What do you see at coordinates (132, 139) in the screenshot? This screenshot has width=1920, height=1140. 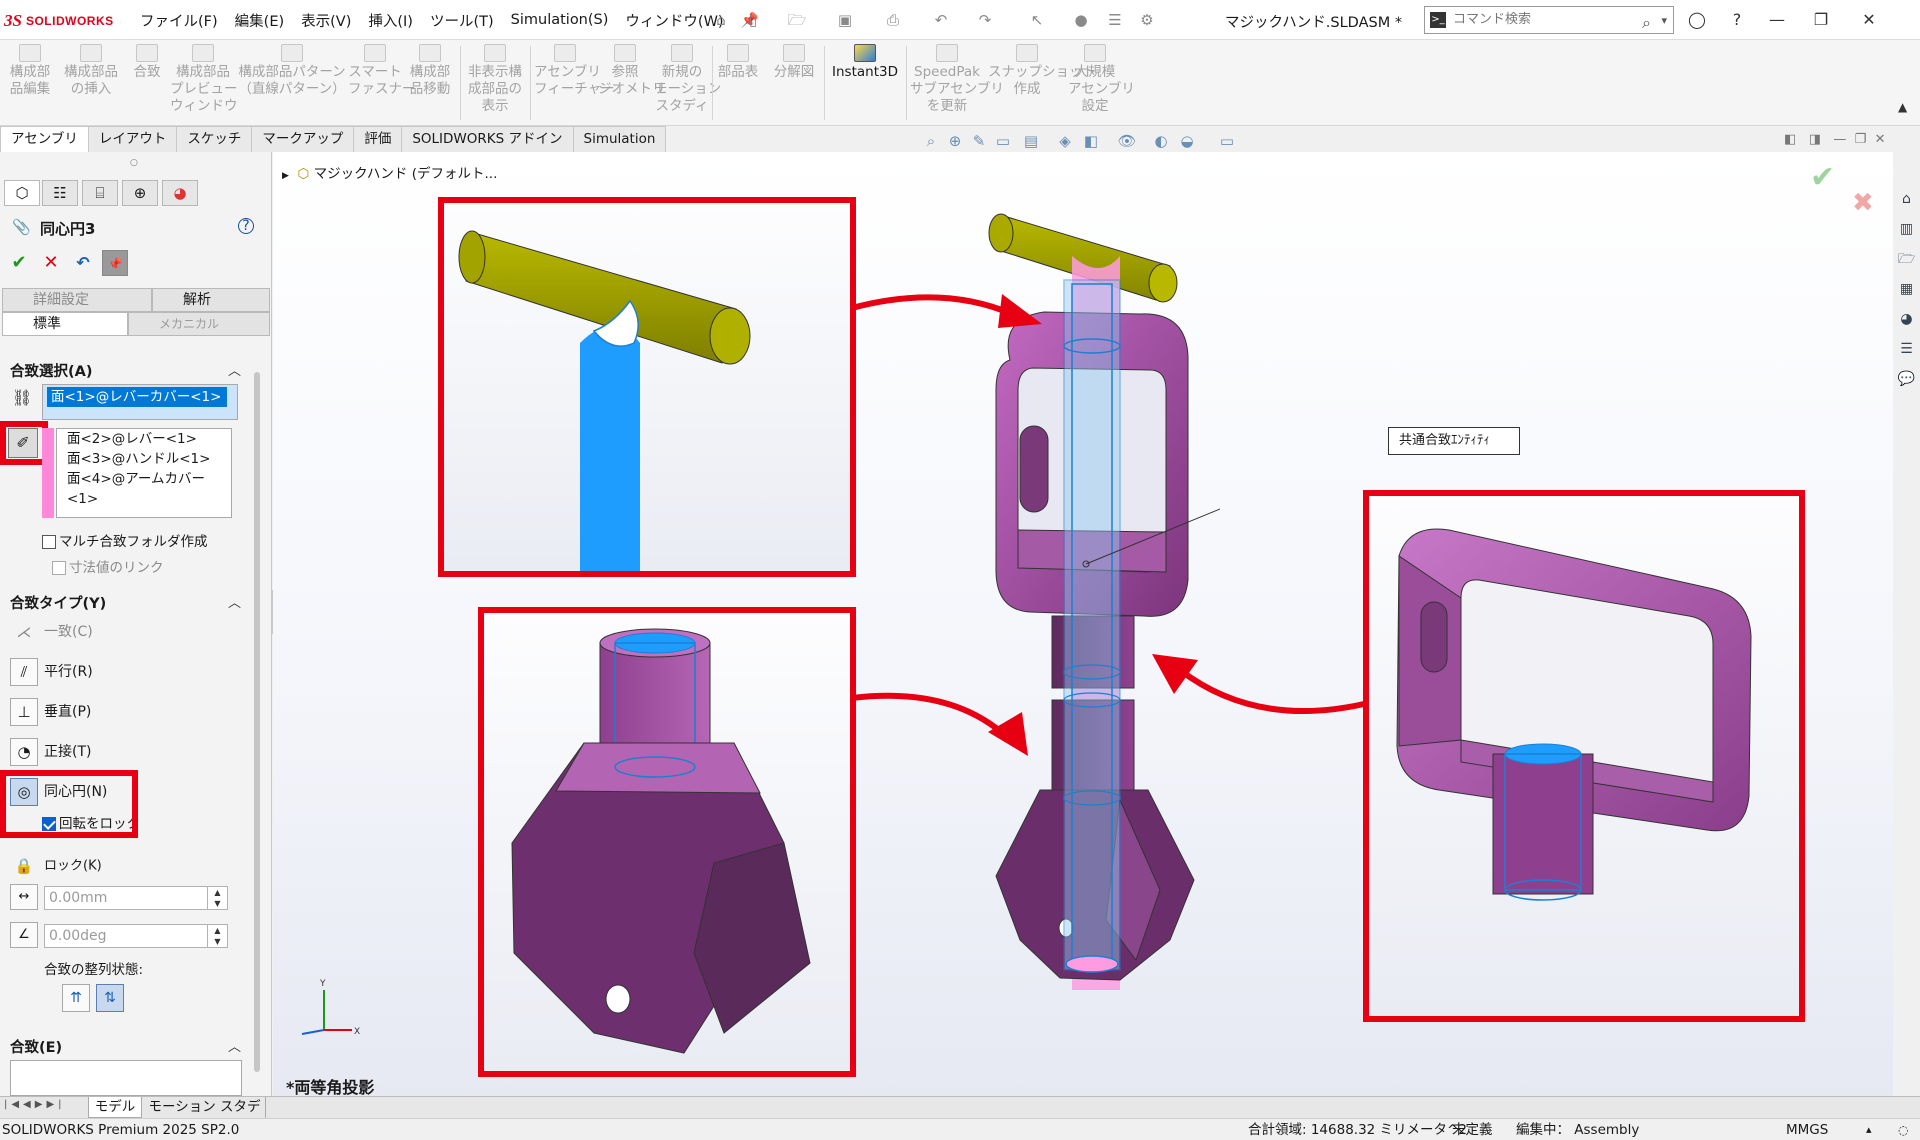 I see `tab-layout: レイアウト` at bounding box center [132, 139].